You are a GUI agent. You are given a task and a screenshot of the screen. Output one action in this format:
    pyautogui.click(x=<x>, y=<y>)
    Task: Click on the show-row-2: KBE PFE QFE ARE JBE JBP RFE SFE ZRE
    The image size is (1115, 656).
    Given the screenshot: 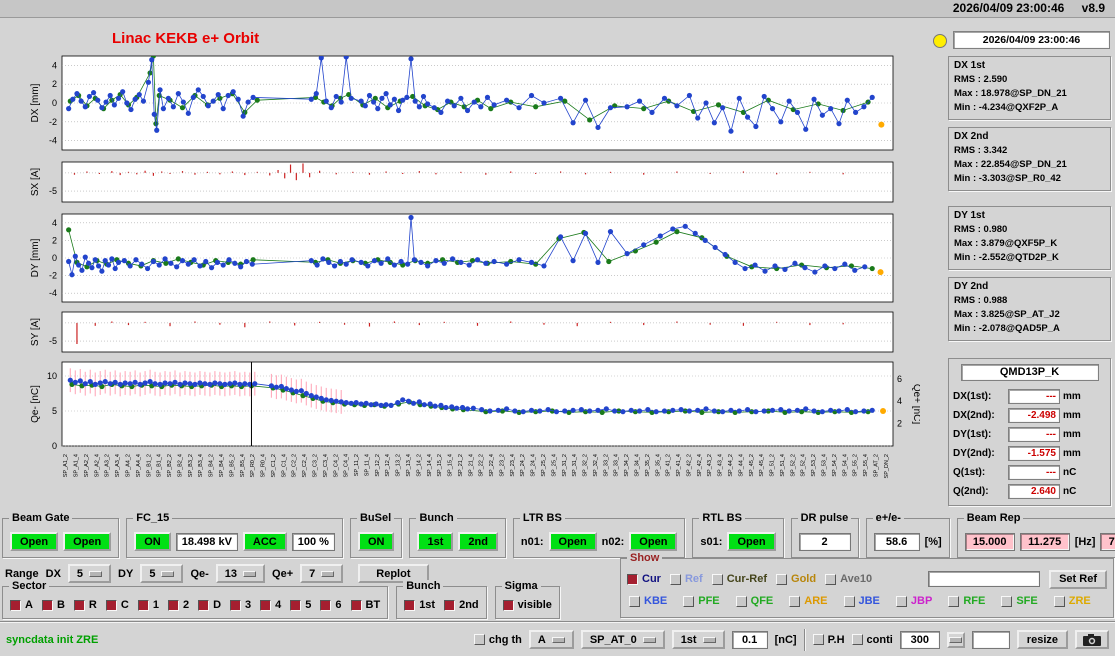 What is the action you would take?
    pyautogui.click(x=867, y=601)
    